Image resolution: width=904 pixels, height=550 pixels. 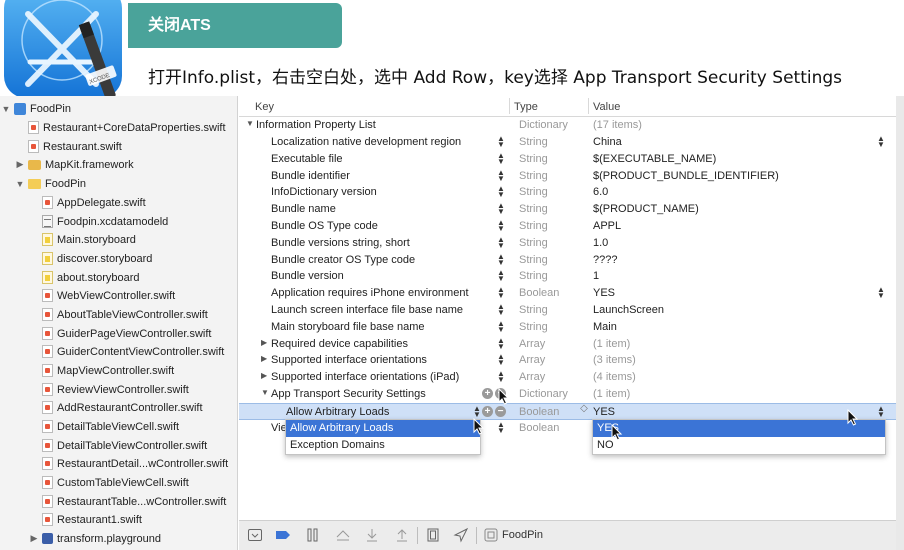 What do you see at coordinates (265, 392) in the screenshot?
I see `disclosure-open-icon: ▼` at bounding box center [265, 392].